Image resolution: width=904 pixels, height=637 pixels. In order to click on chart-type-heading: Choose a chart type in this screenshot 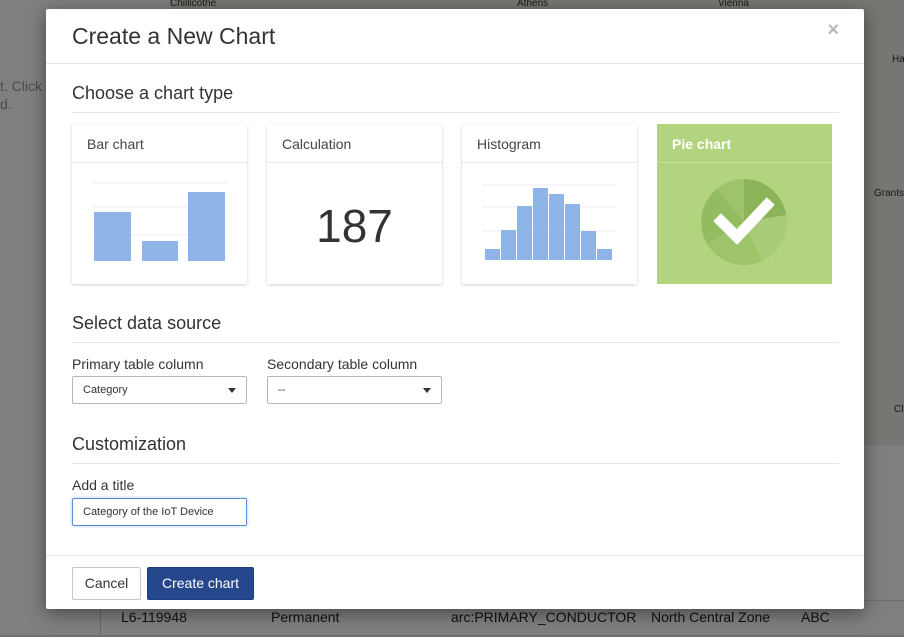, I will do `click(153, 93)`.